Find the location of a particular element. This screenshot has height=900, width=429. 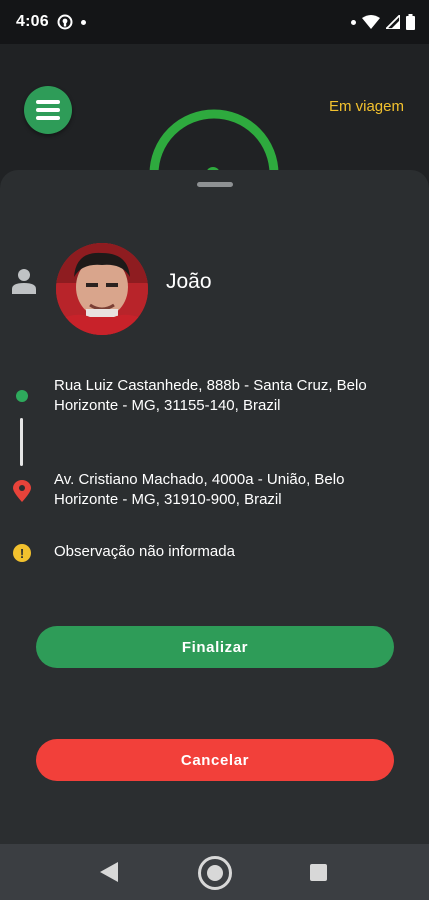

status-bar: 4:06 is located at coordinates (214, 22).